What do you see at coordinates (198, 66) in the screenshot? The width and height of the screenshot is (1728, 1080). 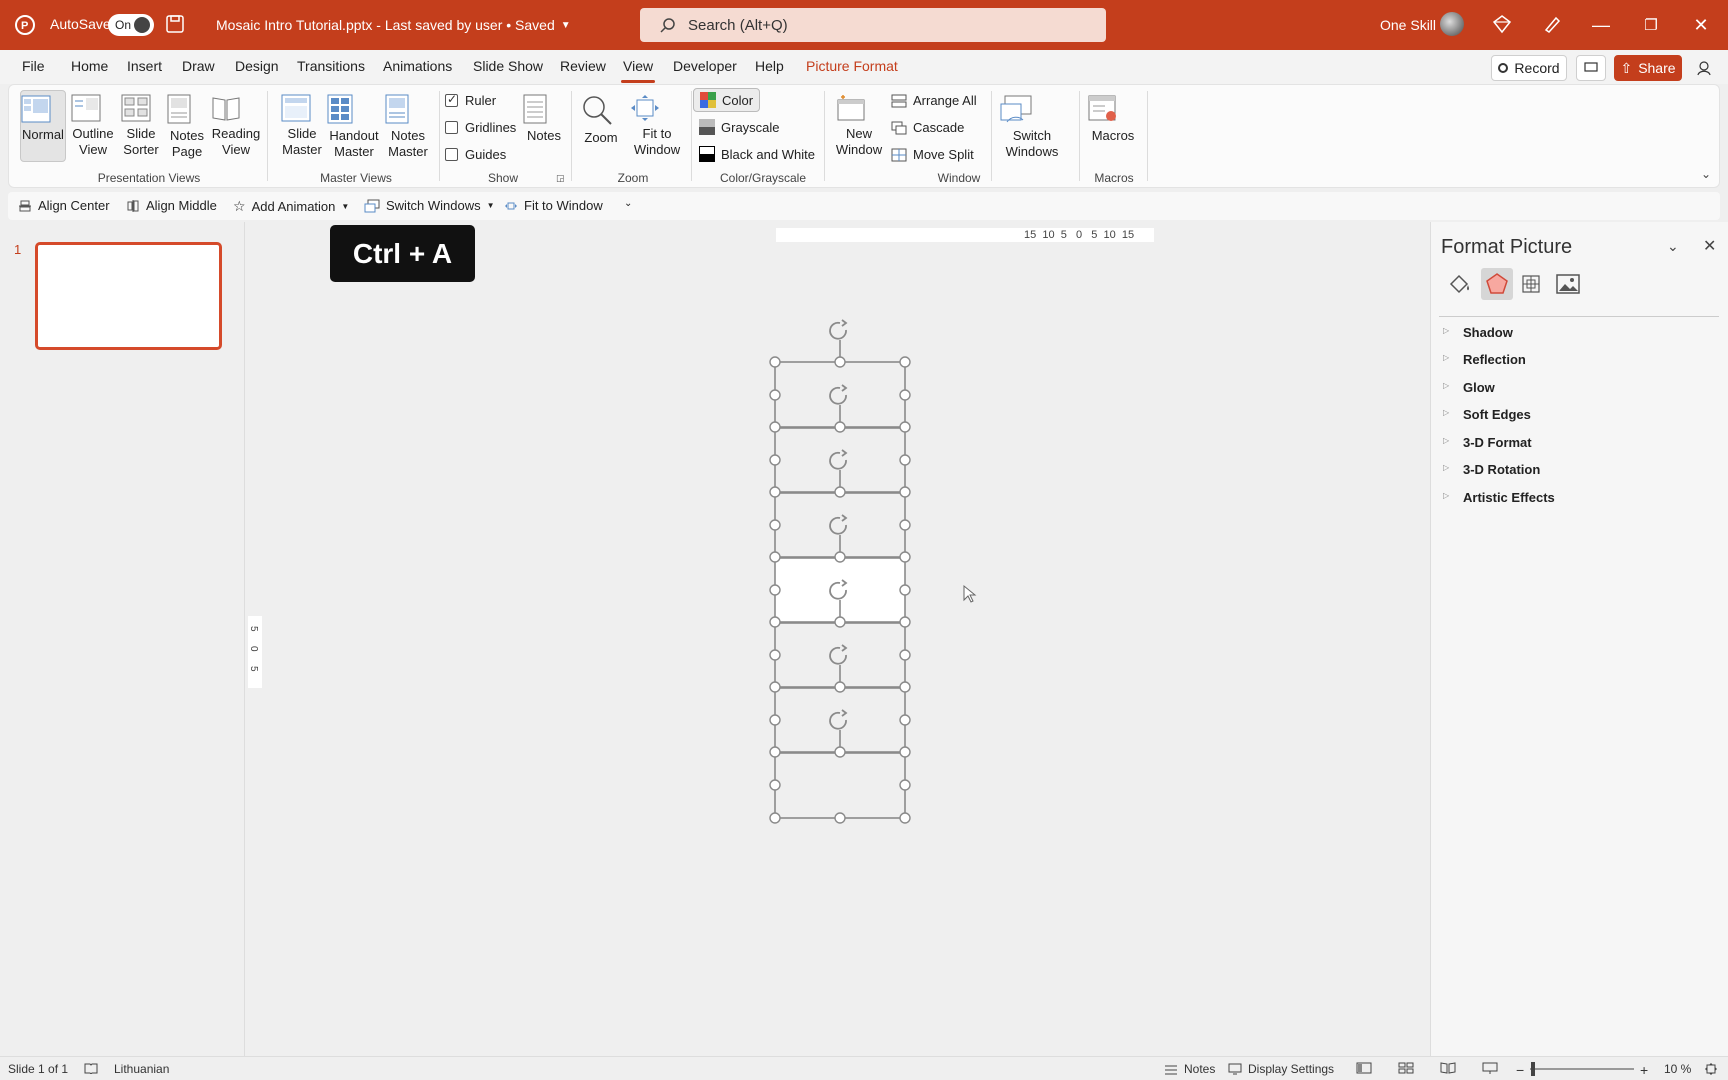 I see `tab-draw: Draw` at bounding box center [198, 66].